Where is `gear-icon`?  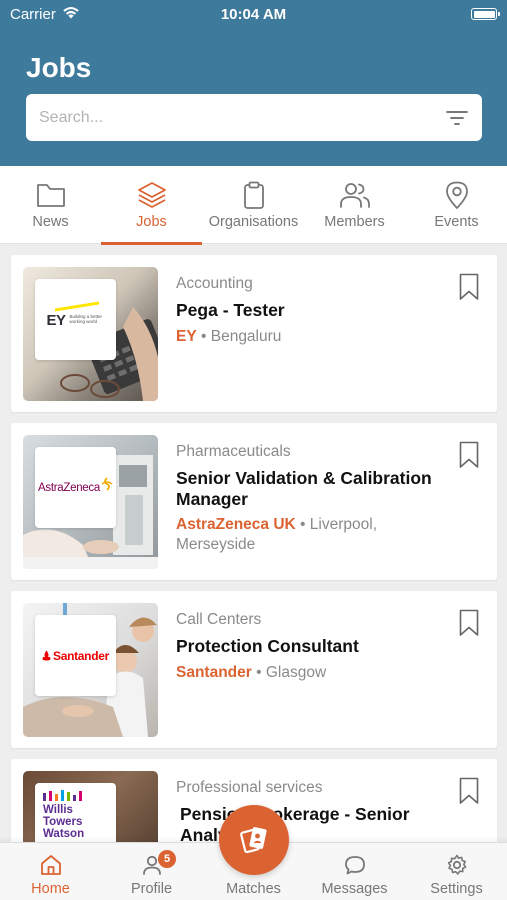
gear-icon is located at coordinates (456, 864).